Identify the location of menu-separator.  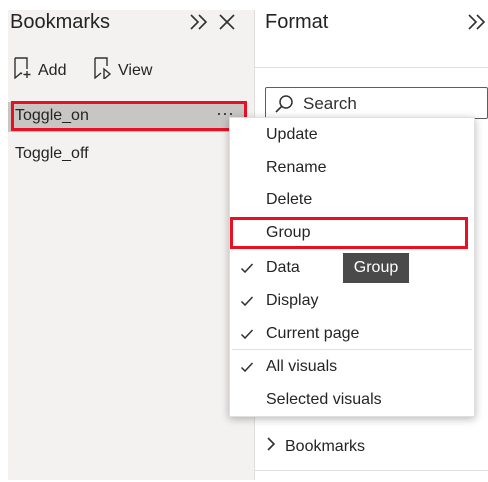
(352, 349).